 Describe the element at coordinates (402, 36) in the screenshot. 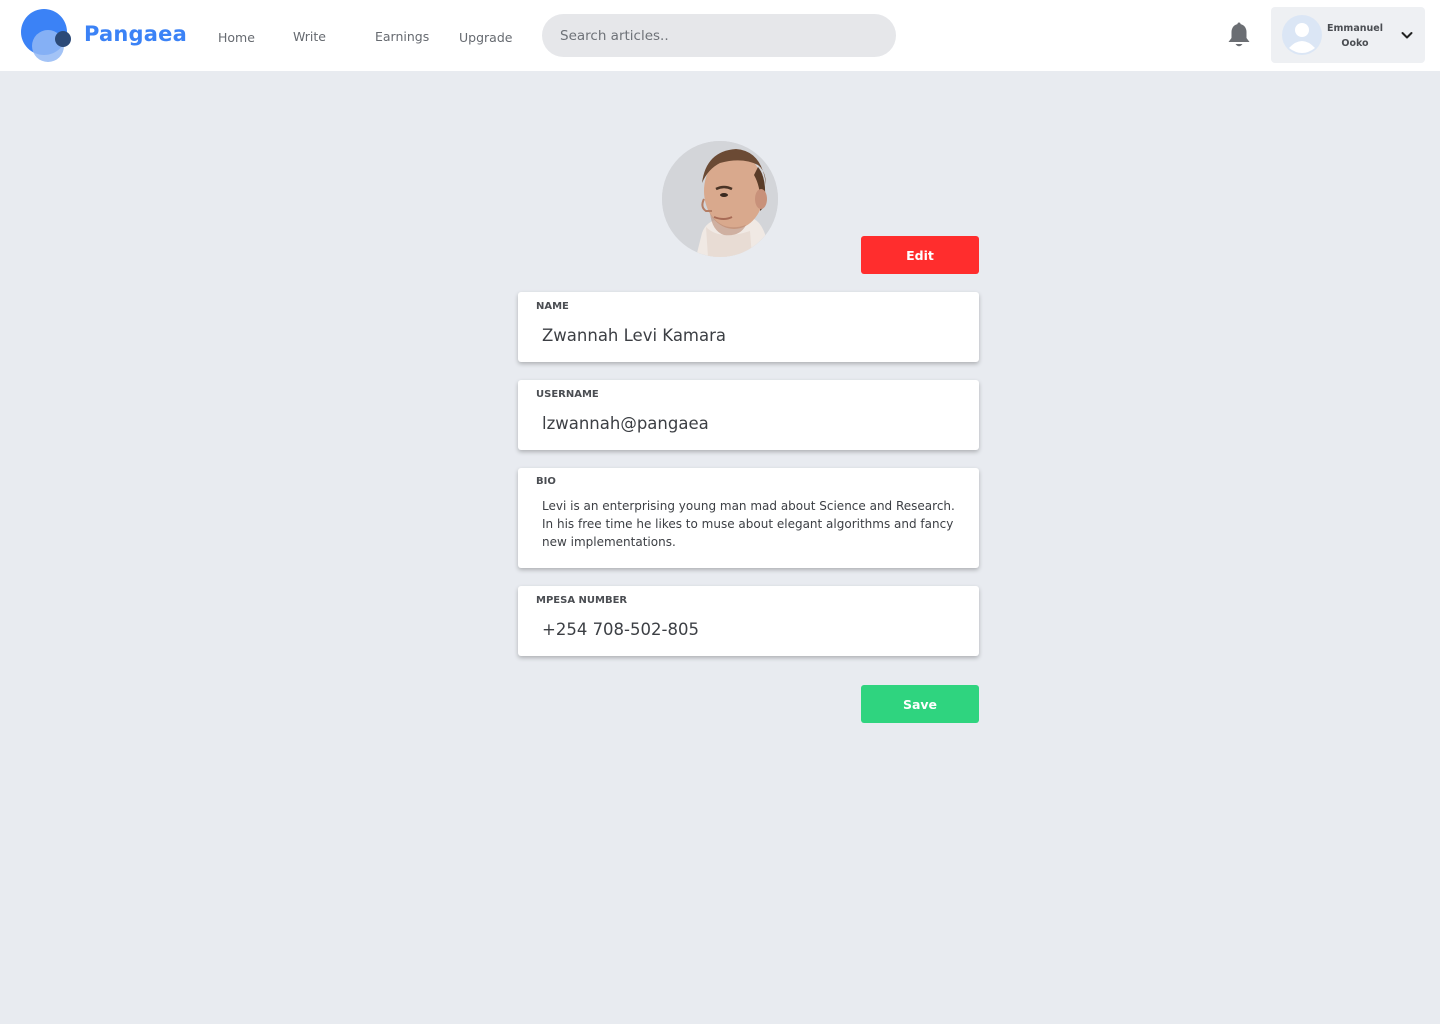

I see `nav-earnings: Earnings` at that location.